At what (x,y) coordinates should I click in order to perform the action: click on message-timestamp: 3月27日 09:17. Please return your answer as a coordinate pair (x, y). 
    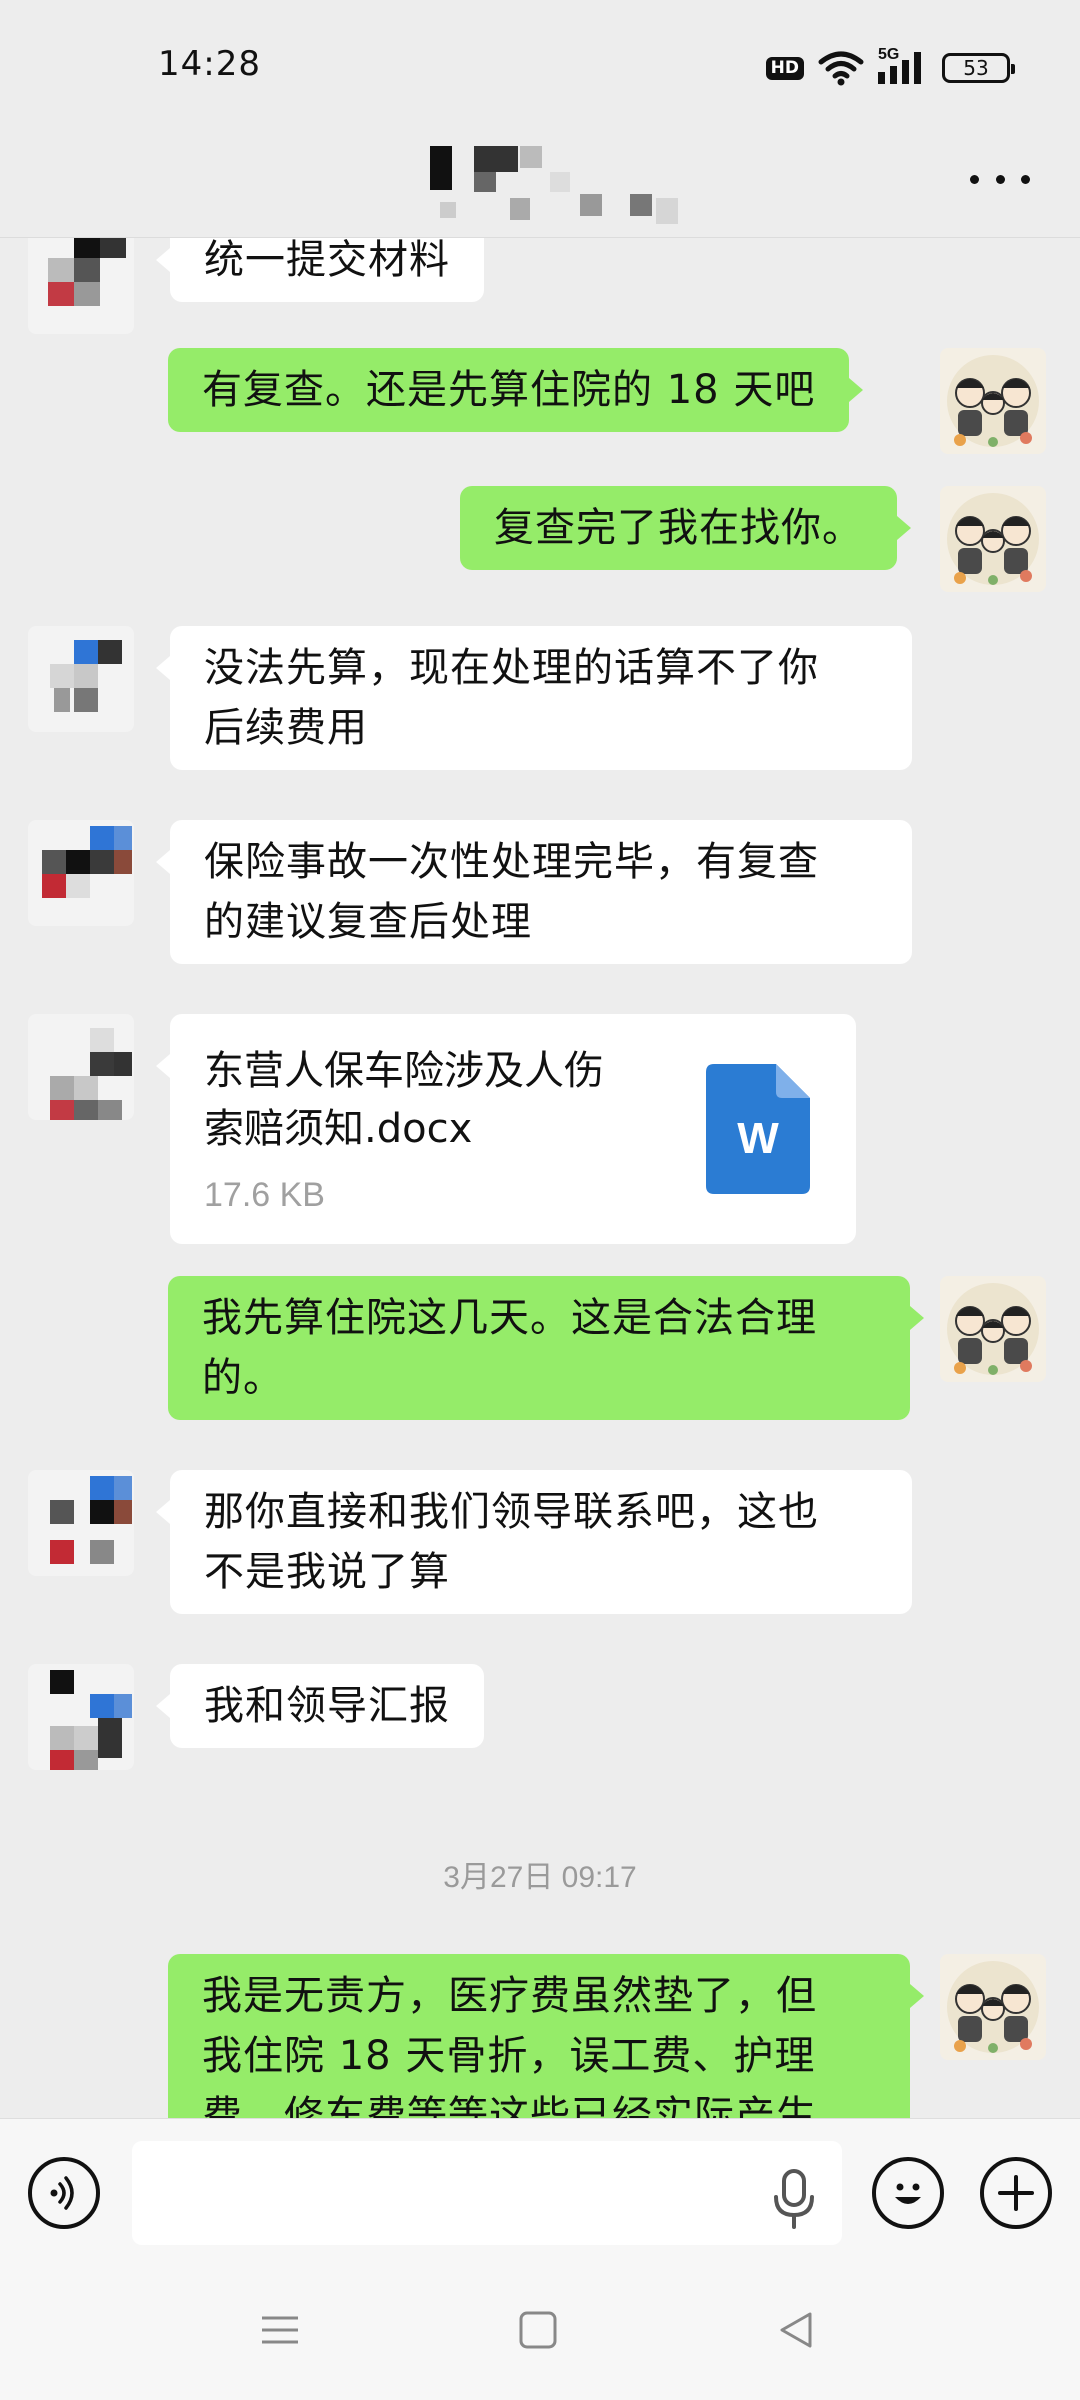
    Looking at the image, I should click on (540, 1877).